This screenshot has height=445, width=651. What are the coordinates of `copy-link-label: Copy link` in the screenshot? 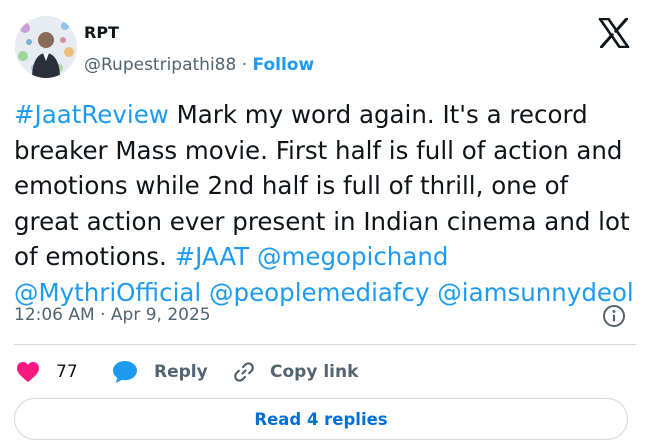 It's located at (314, 372).